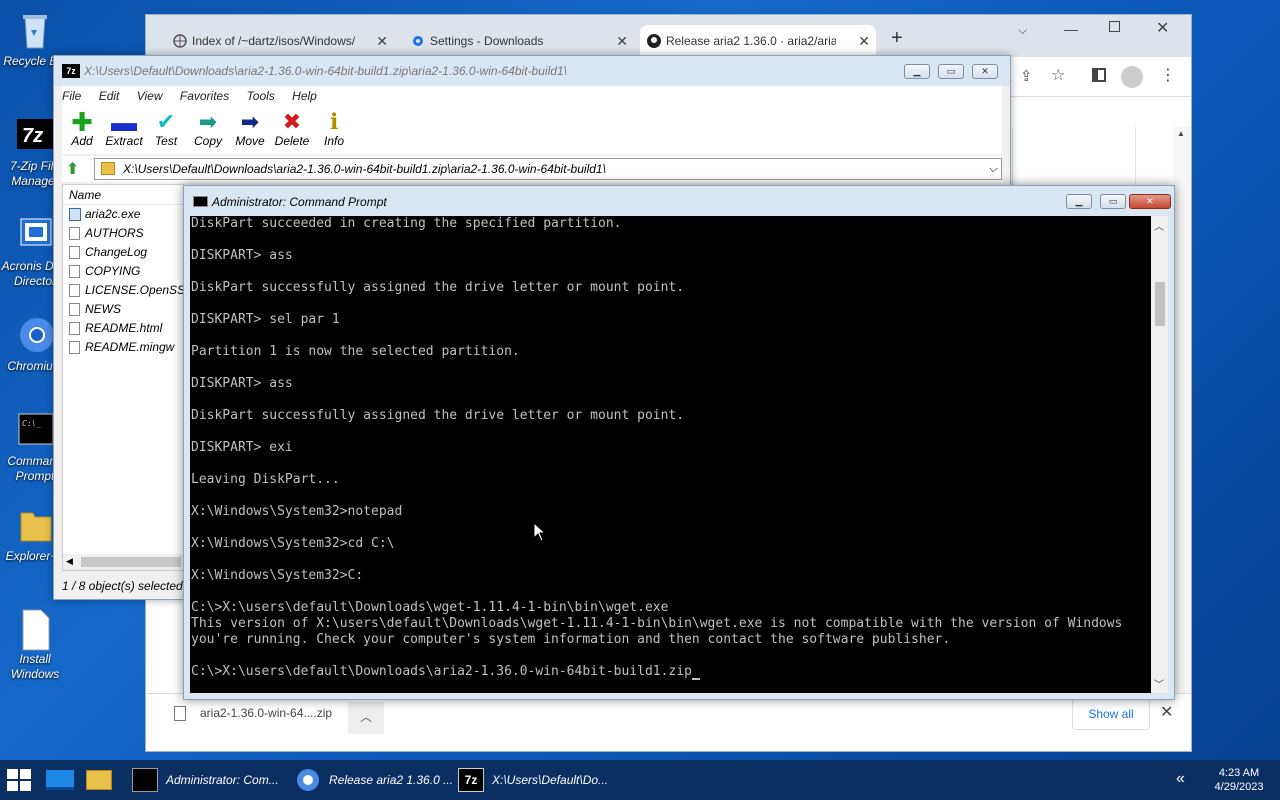  What do you see at coordinates (1181, 133) in the screenshot?
I see `scroll-up-arrow-icon: ▲` at bounding box center [1181, 133].